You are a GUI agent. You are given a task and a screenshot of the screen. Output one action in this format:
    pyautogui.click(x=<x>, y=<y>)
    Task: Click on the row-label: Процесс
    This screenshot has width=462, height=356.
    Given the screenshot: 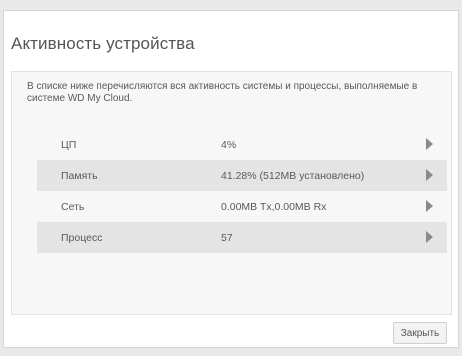 What is the action you would take?
    pyautogui.click(x=82, y=238)
    